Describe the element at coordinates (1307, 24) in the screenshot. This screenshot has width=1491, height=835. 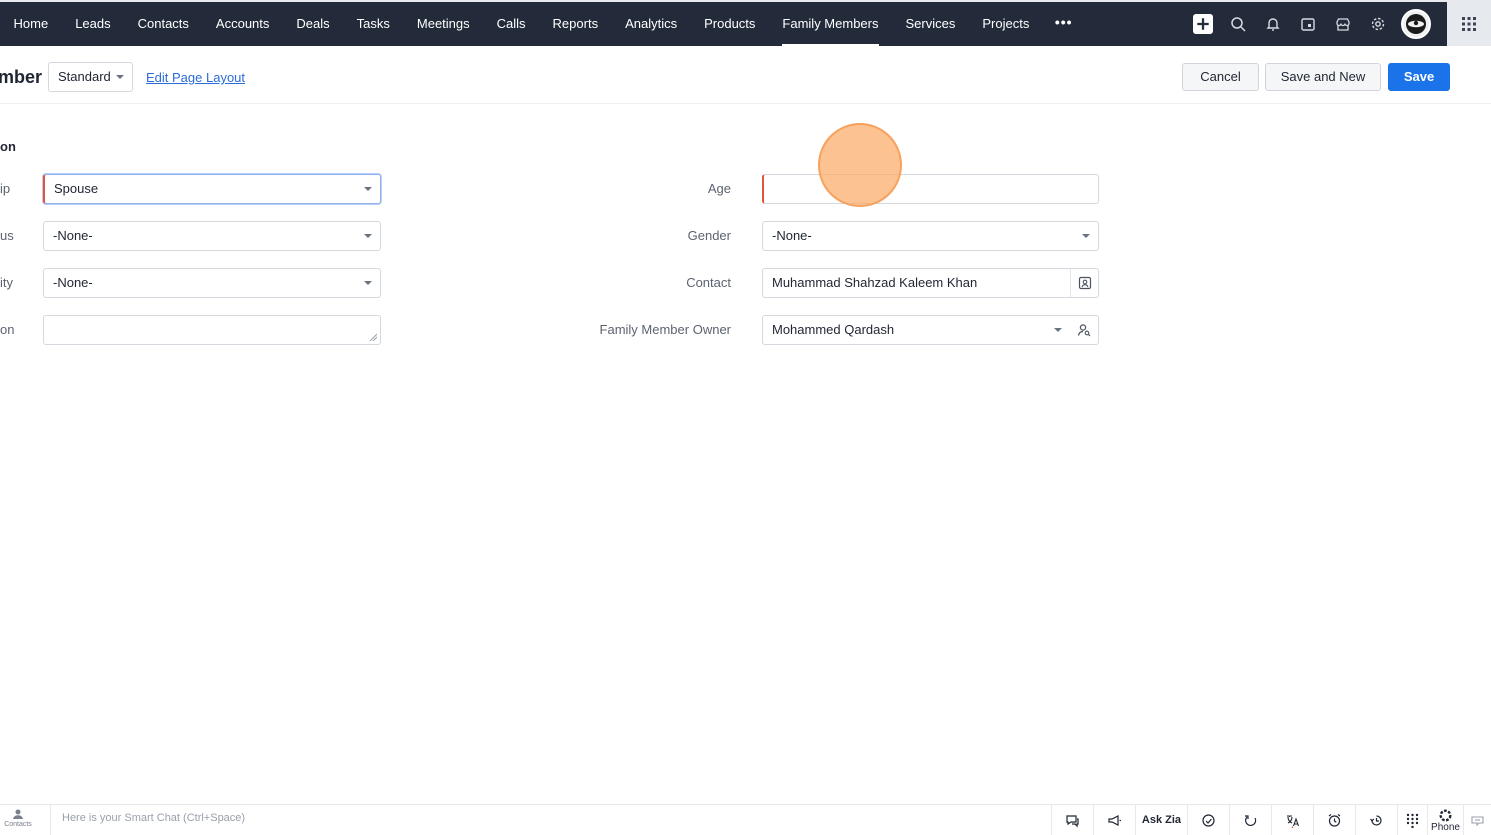
I see `calendar-icon` at that location.